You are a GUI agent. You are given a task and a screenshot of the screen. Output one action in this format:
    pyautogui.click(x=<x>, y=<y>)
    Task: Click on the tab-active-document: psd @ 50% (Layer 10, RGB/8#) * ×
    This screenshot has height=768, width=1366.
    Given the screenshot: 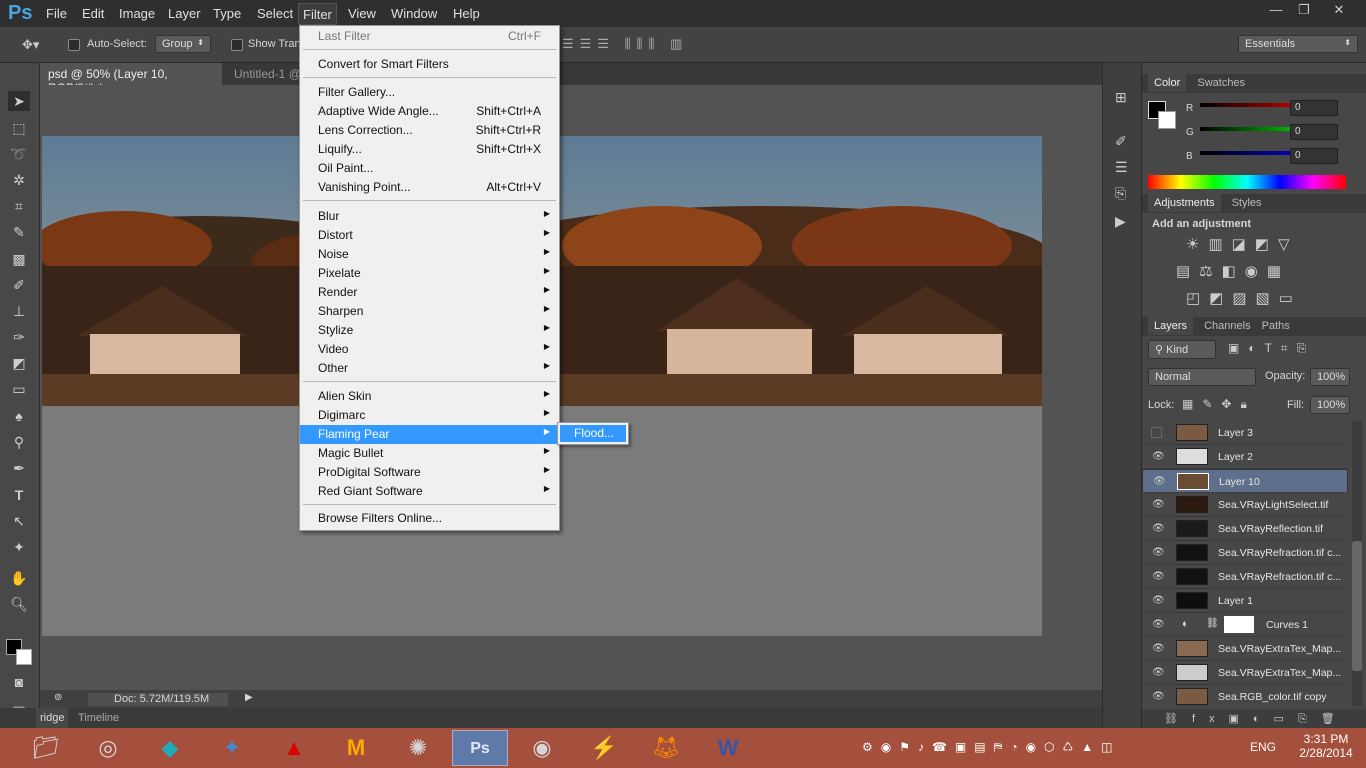 What is the action you would take?
    pyautogui.click(x=131, y=79)
    